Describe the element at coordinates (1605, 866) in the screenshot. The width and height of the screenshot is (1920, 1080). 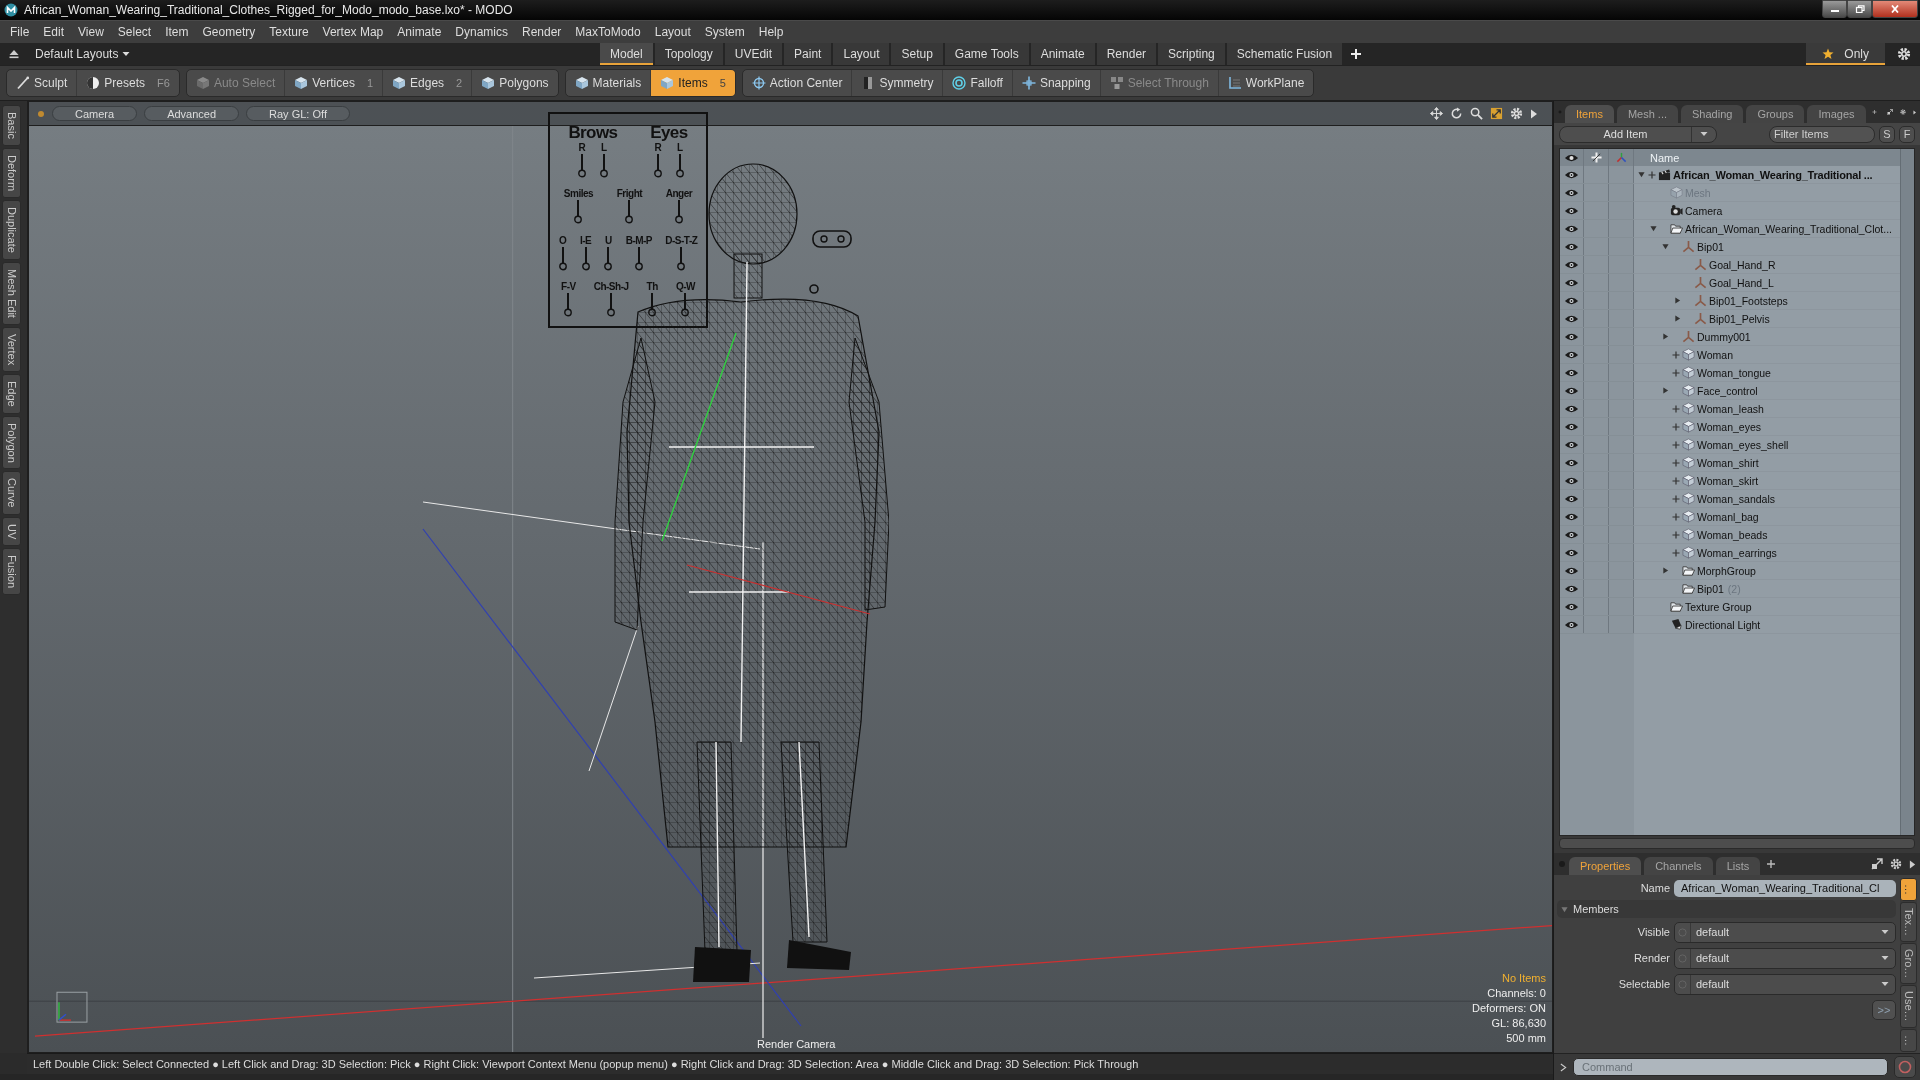
I see `panel-tab: Properties` at that location.